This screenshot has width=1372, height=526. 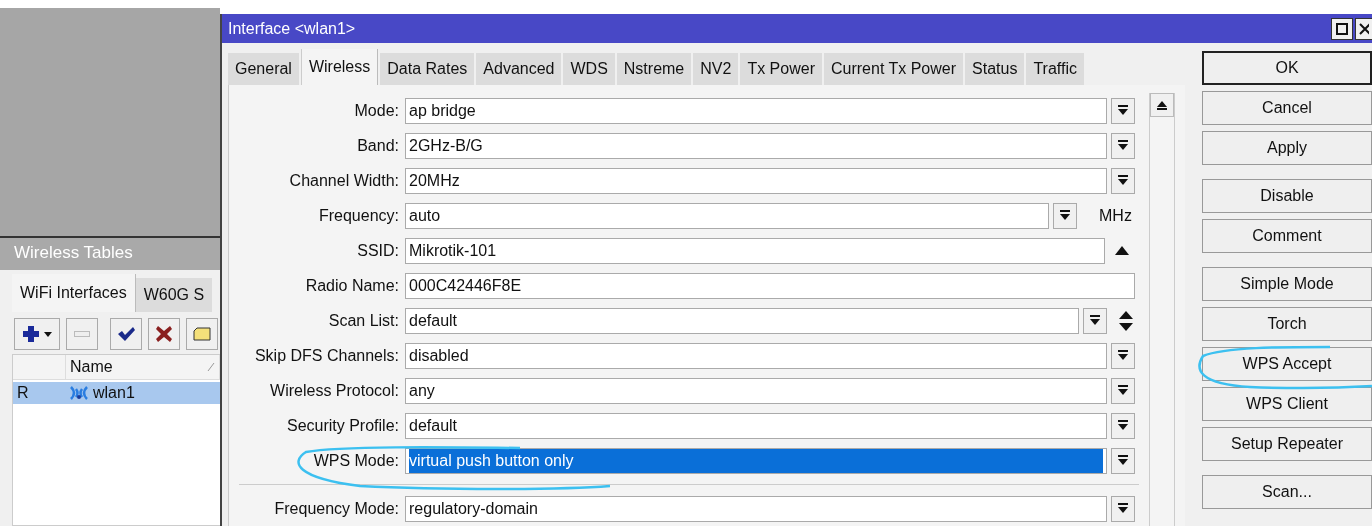 I want to click on field-label: Security Profile:, so click(x=342, y=425).